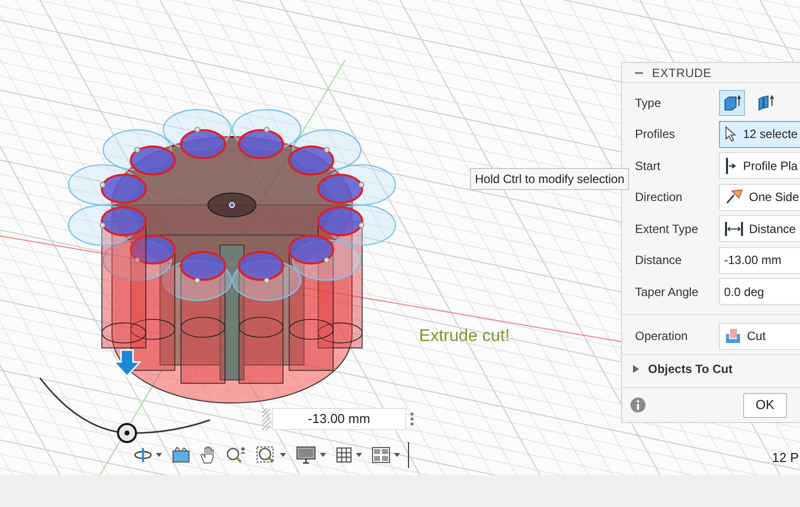 The image size is (800, 507). What do you see at coordinates (659, 197) in the screenshot?
I see `field-label: Direction` at bounding box center [659, 197].